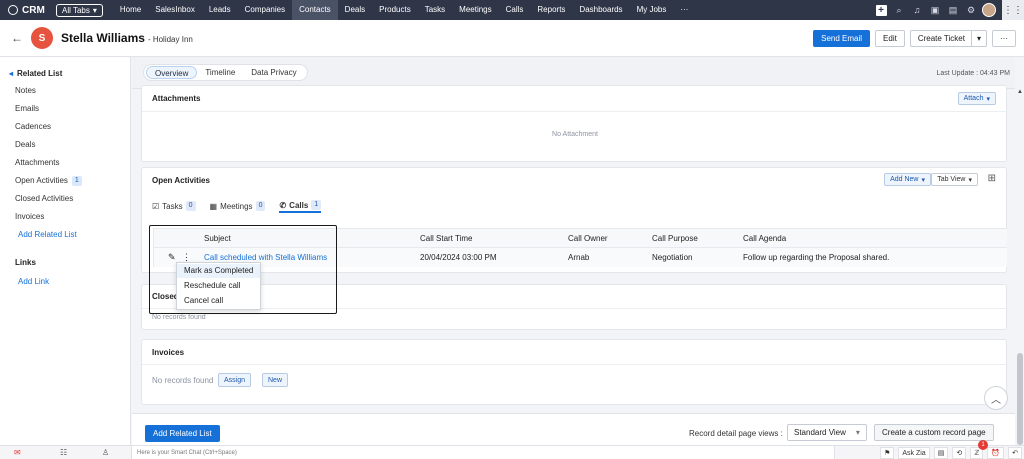 This screenshot has width=1024, height=459. Describe the element at coordinates (265, 10) in the screenshot. I see `nav-companies: Companies` at that location.